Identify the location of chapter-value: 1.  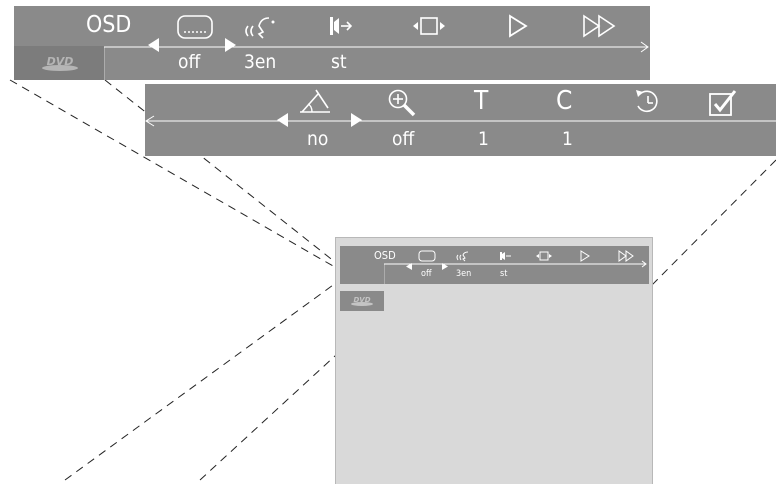
(567, 139).